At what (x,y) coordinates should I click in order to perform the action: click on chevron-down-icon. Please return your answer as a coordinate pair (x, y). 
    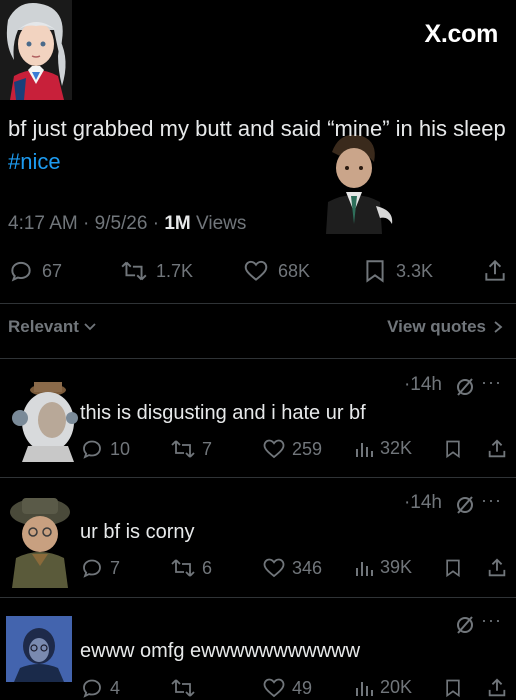
    Looking at the image, I should click on (90, 327).